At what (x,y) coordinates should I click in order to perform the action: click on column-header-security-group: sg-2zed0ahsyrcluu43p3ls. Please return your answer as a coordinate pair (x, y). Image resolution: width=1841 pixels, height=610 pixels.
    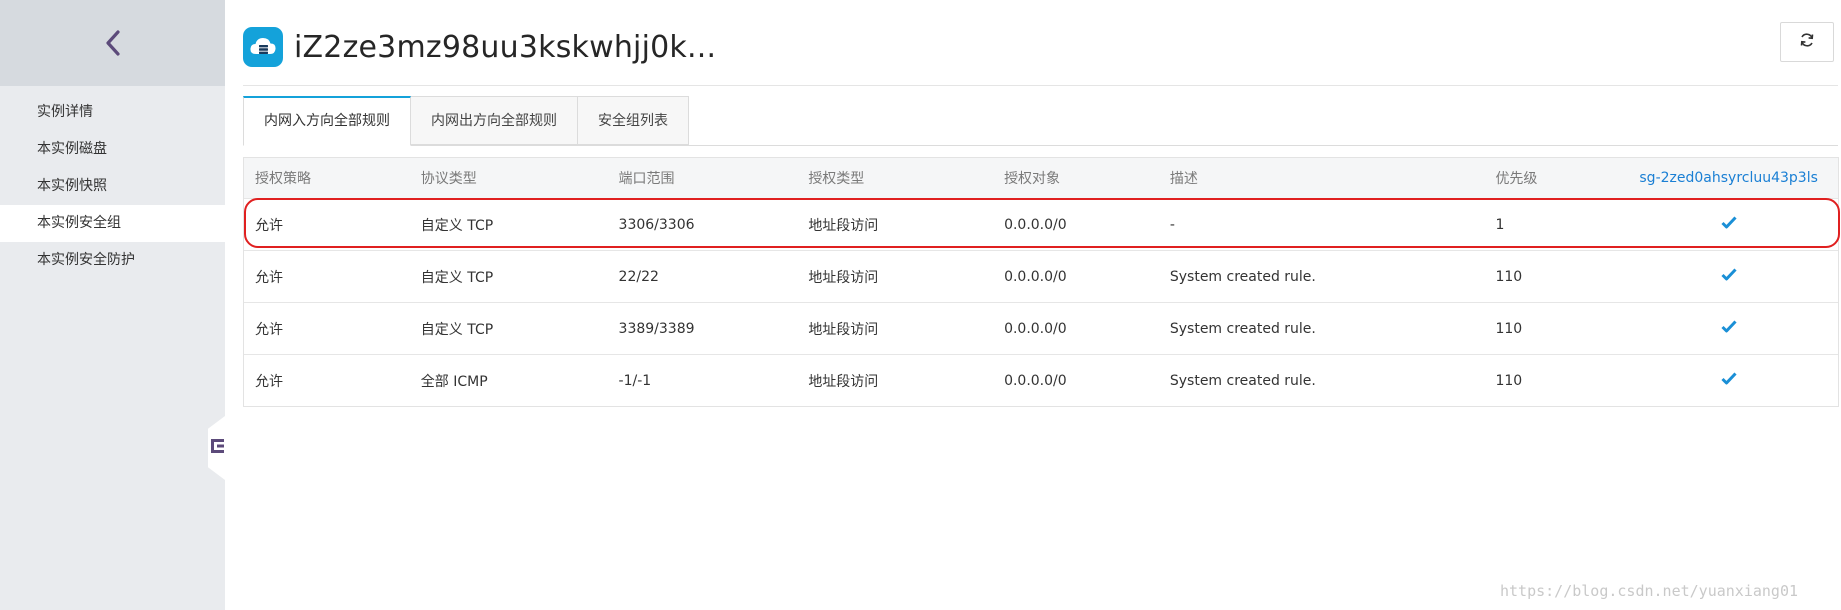
    Looking at the image, I should click on (1728, 178).